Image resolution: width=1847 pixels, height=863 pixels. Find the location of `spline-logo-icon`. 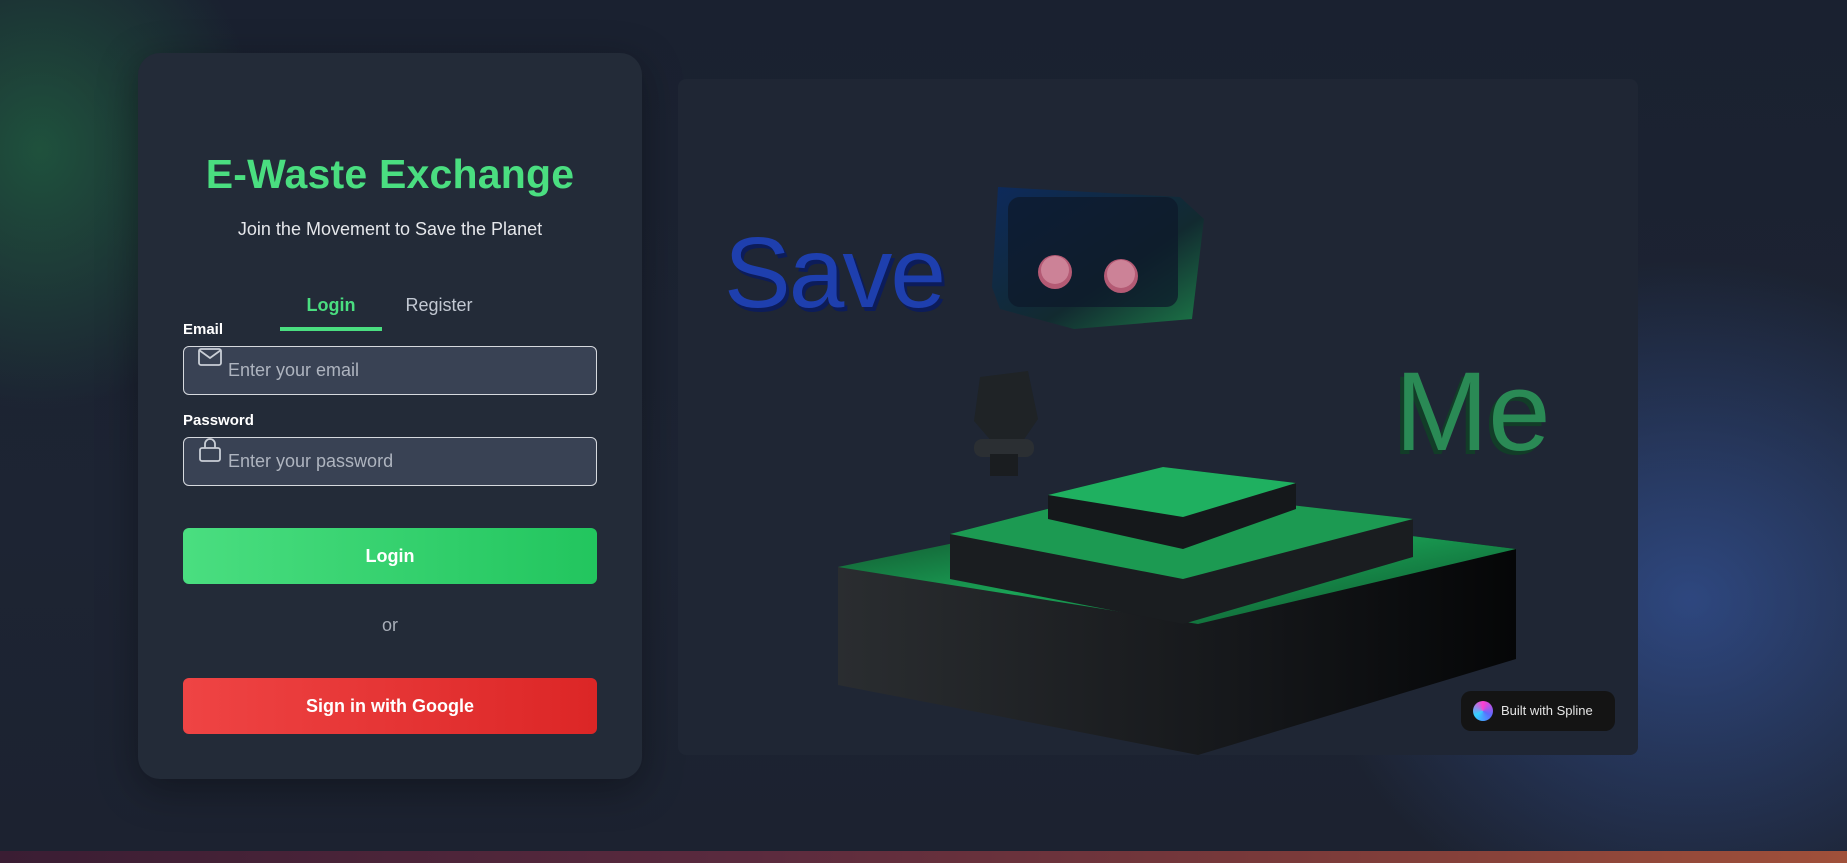

spline-logo-icon is located at coordinates (1483, 711).